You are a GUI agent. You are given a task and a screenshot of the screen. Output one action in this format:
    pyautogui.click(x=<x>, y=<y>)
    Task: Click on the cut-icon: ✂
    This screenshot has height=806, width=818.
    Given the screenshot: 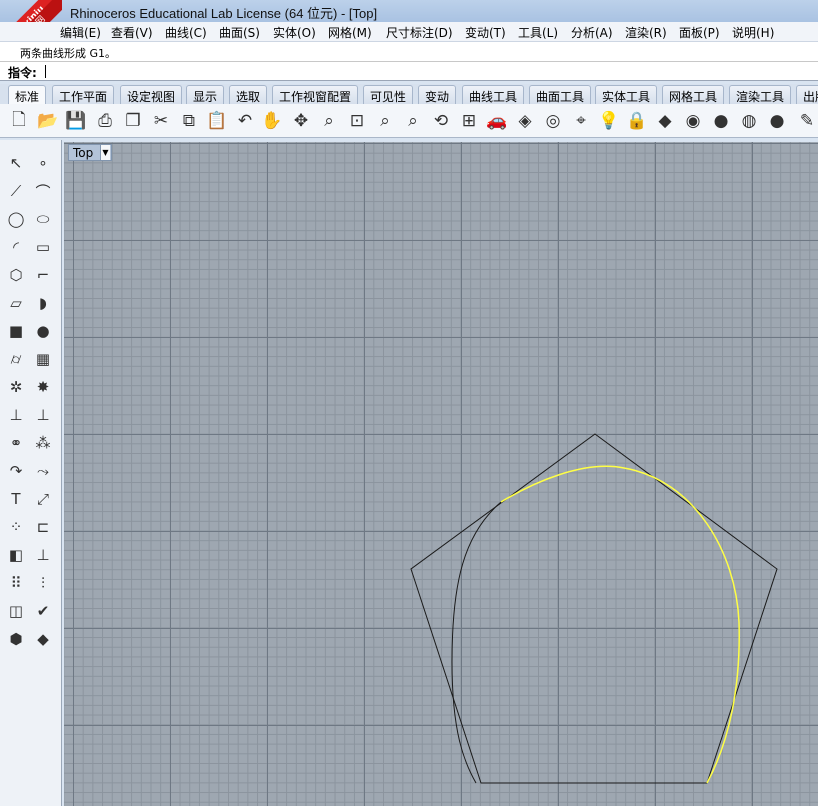 What is the action you would take?
    pyautogui.click(x=161, y=121)
    